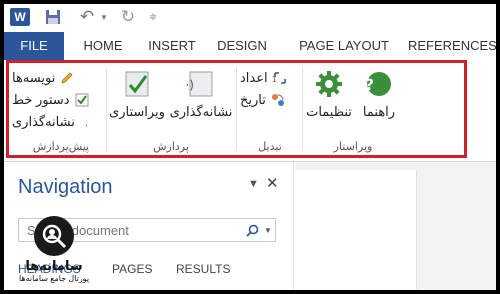  Describe the element at coordinates (20, 17) in the screenshot. I see `word-app-icon: W` at that location.